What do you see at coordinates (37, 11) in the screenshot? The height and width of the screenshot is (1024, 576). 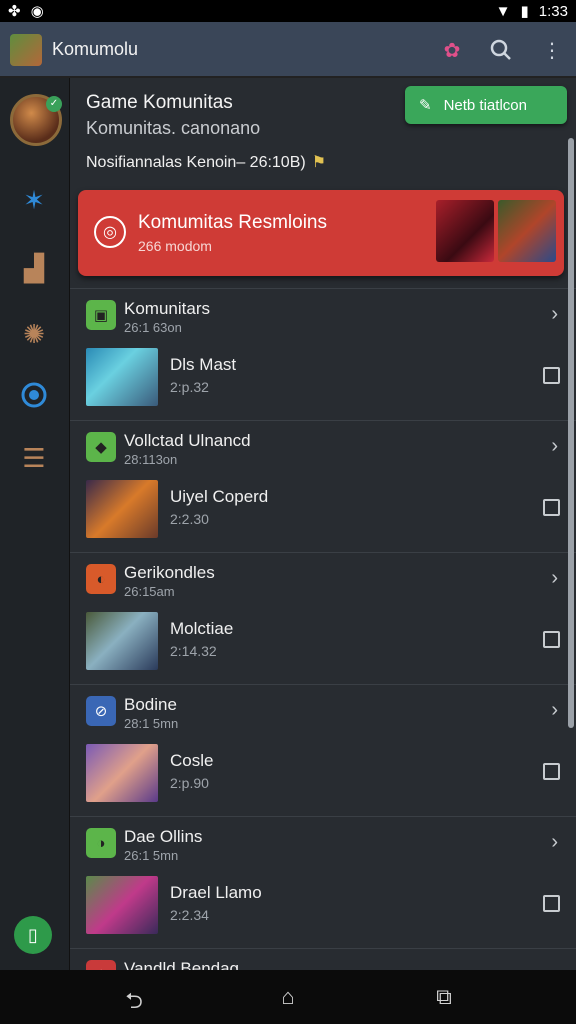 I see `lock-icon: ◉` at bounding box center [37, 11].